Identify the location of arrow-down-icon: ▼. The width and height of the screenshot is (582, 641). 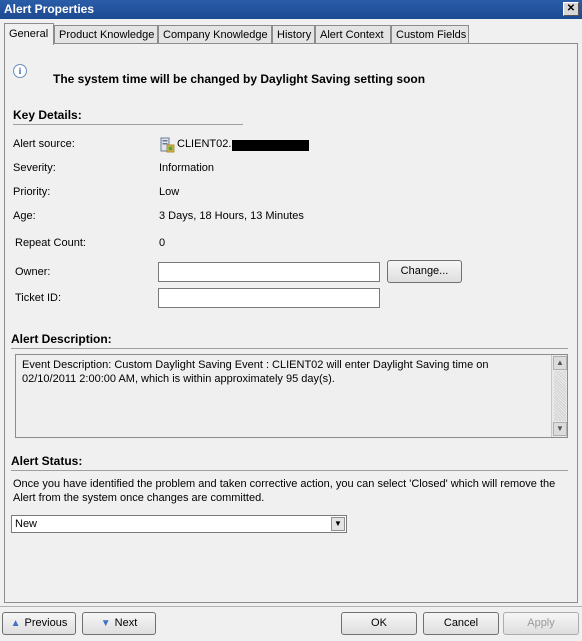
(105, 623).